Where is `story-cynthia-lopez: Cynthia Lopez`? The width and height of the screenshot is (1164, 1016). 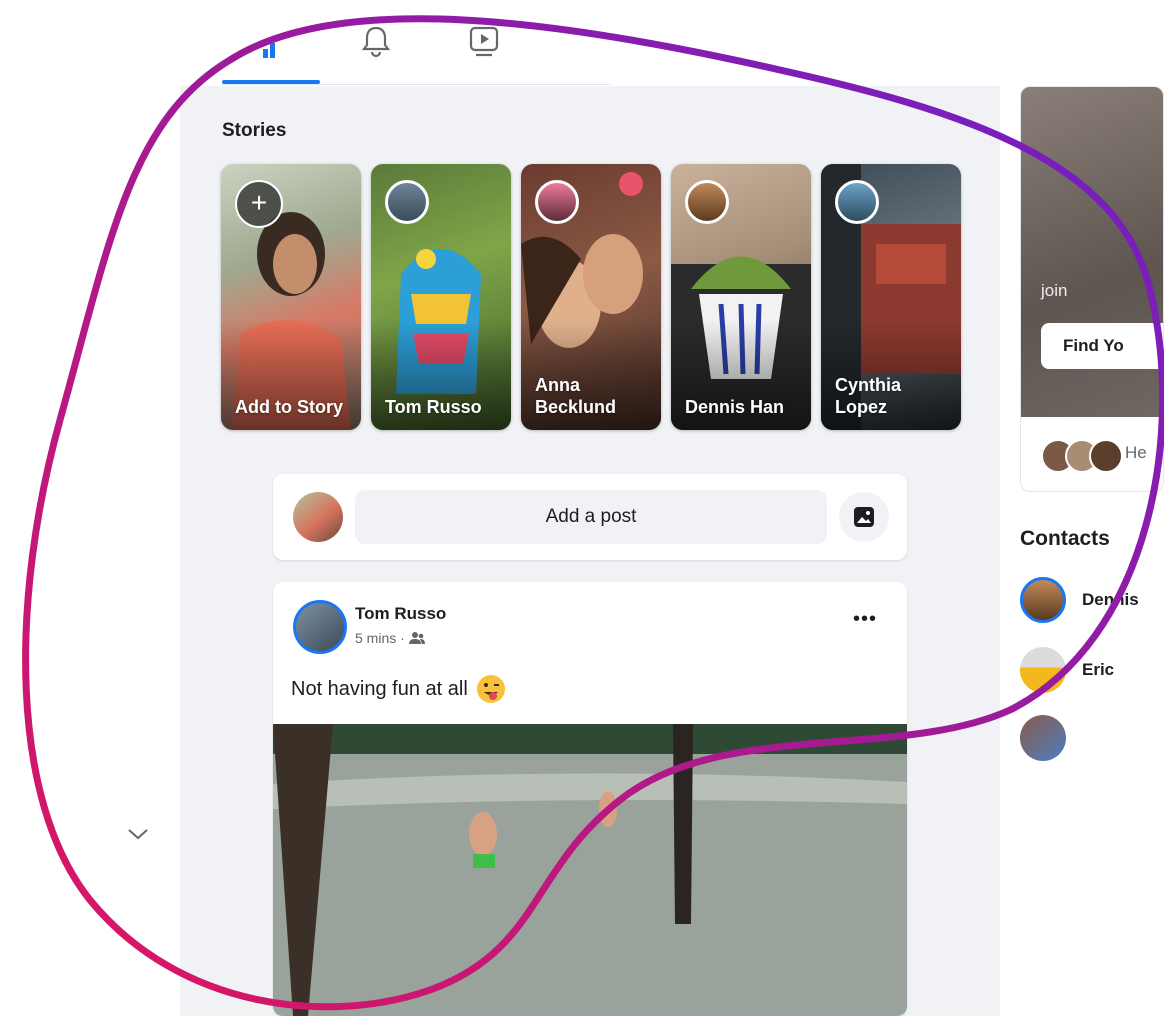 story-cynthia-lopez: Cynthia Lopez is located at coordinates (891, 297).